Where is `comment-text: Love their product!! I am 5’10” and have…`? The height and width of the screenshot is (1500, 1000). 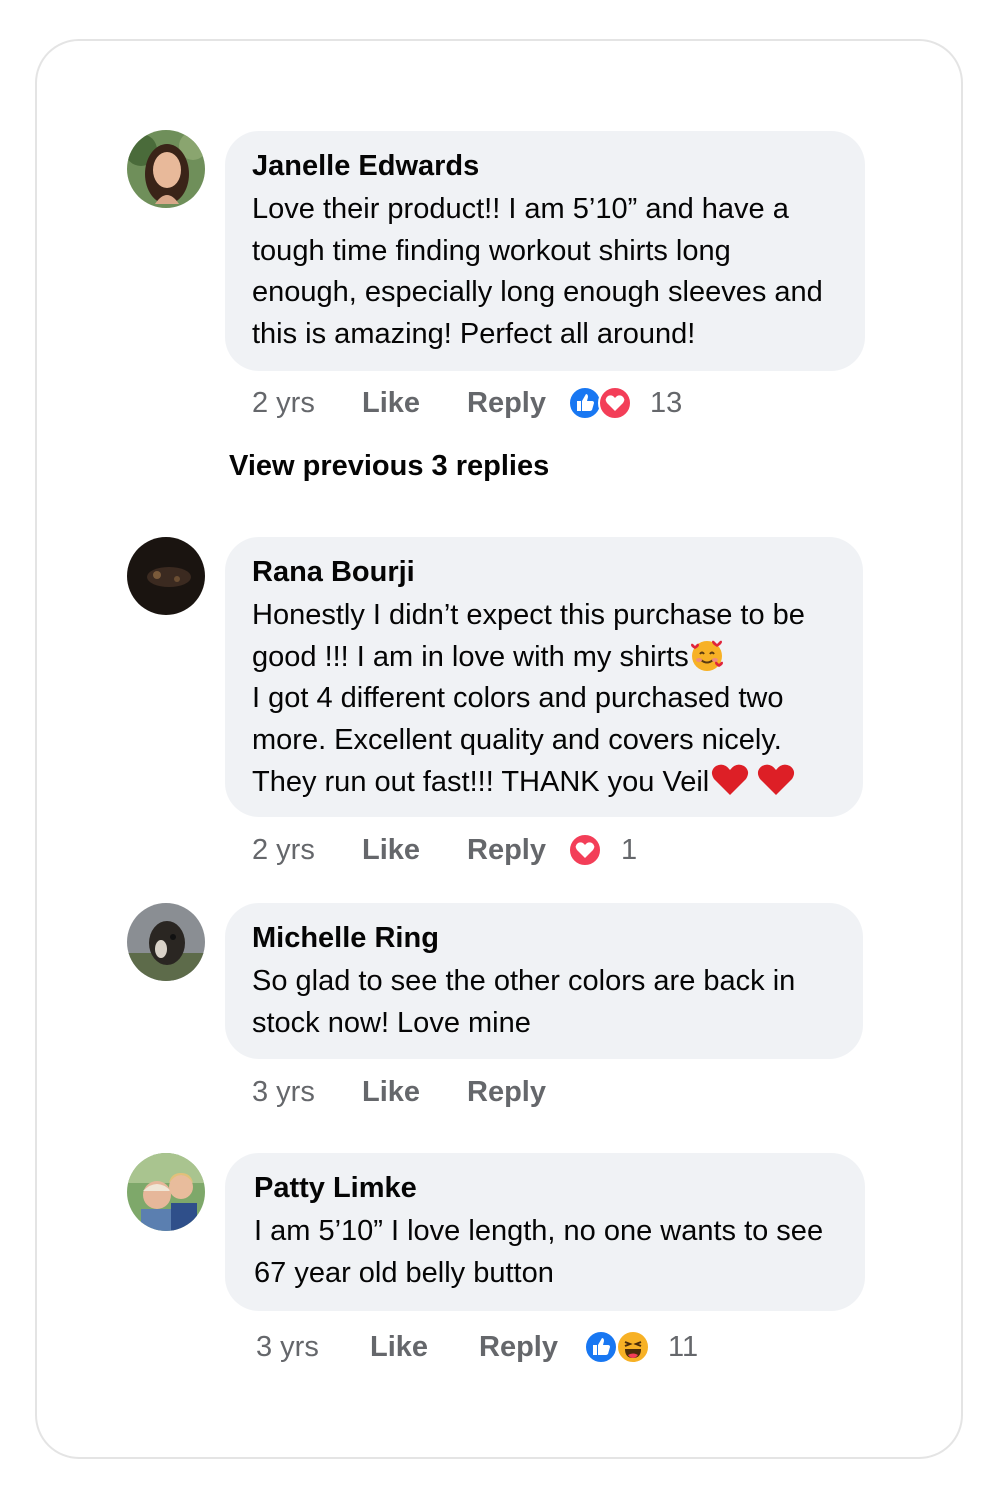 comment-text: Love their product!! I am 5’10” and have… is located at coordinates (537, 271).